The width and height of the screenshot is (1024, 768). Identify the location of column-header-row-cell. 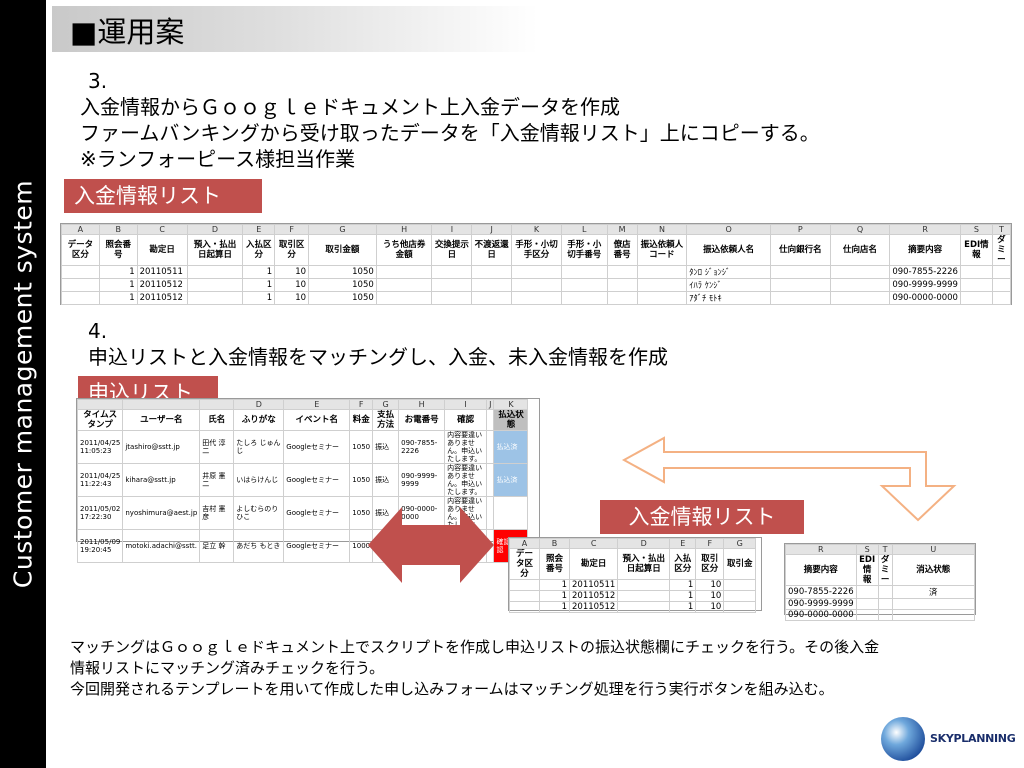
(217, 404).